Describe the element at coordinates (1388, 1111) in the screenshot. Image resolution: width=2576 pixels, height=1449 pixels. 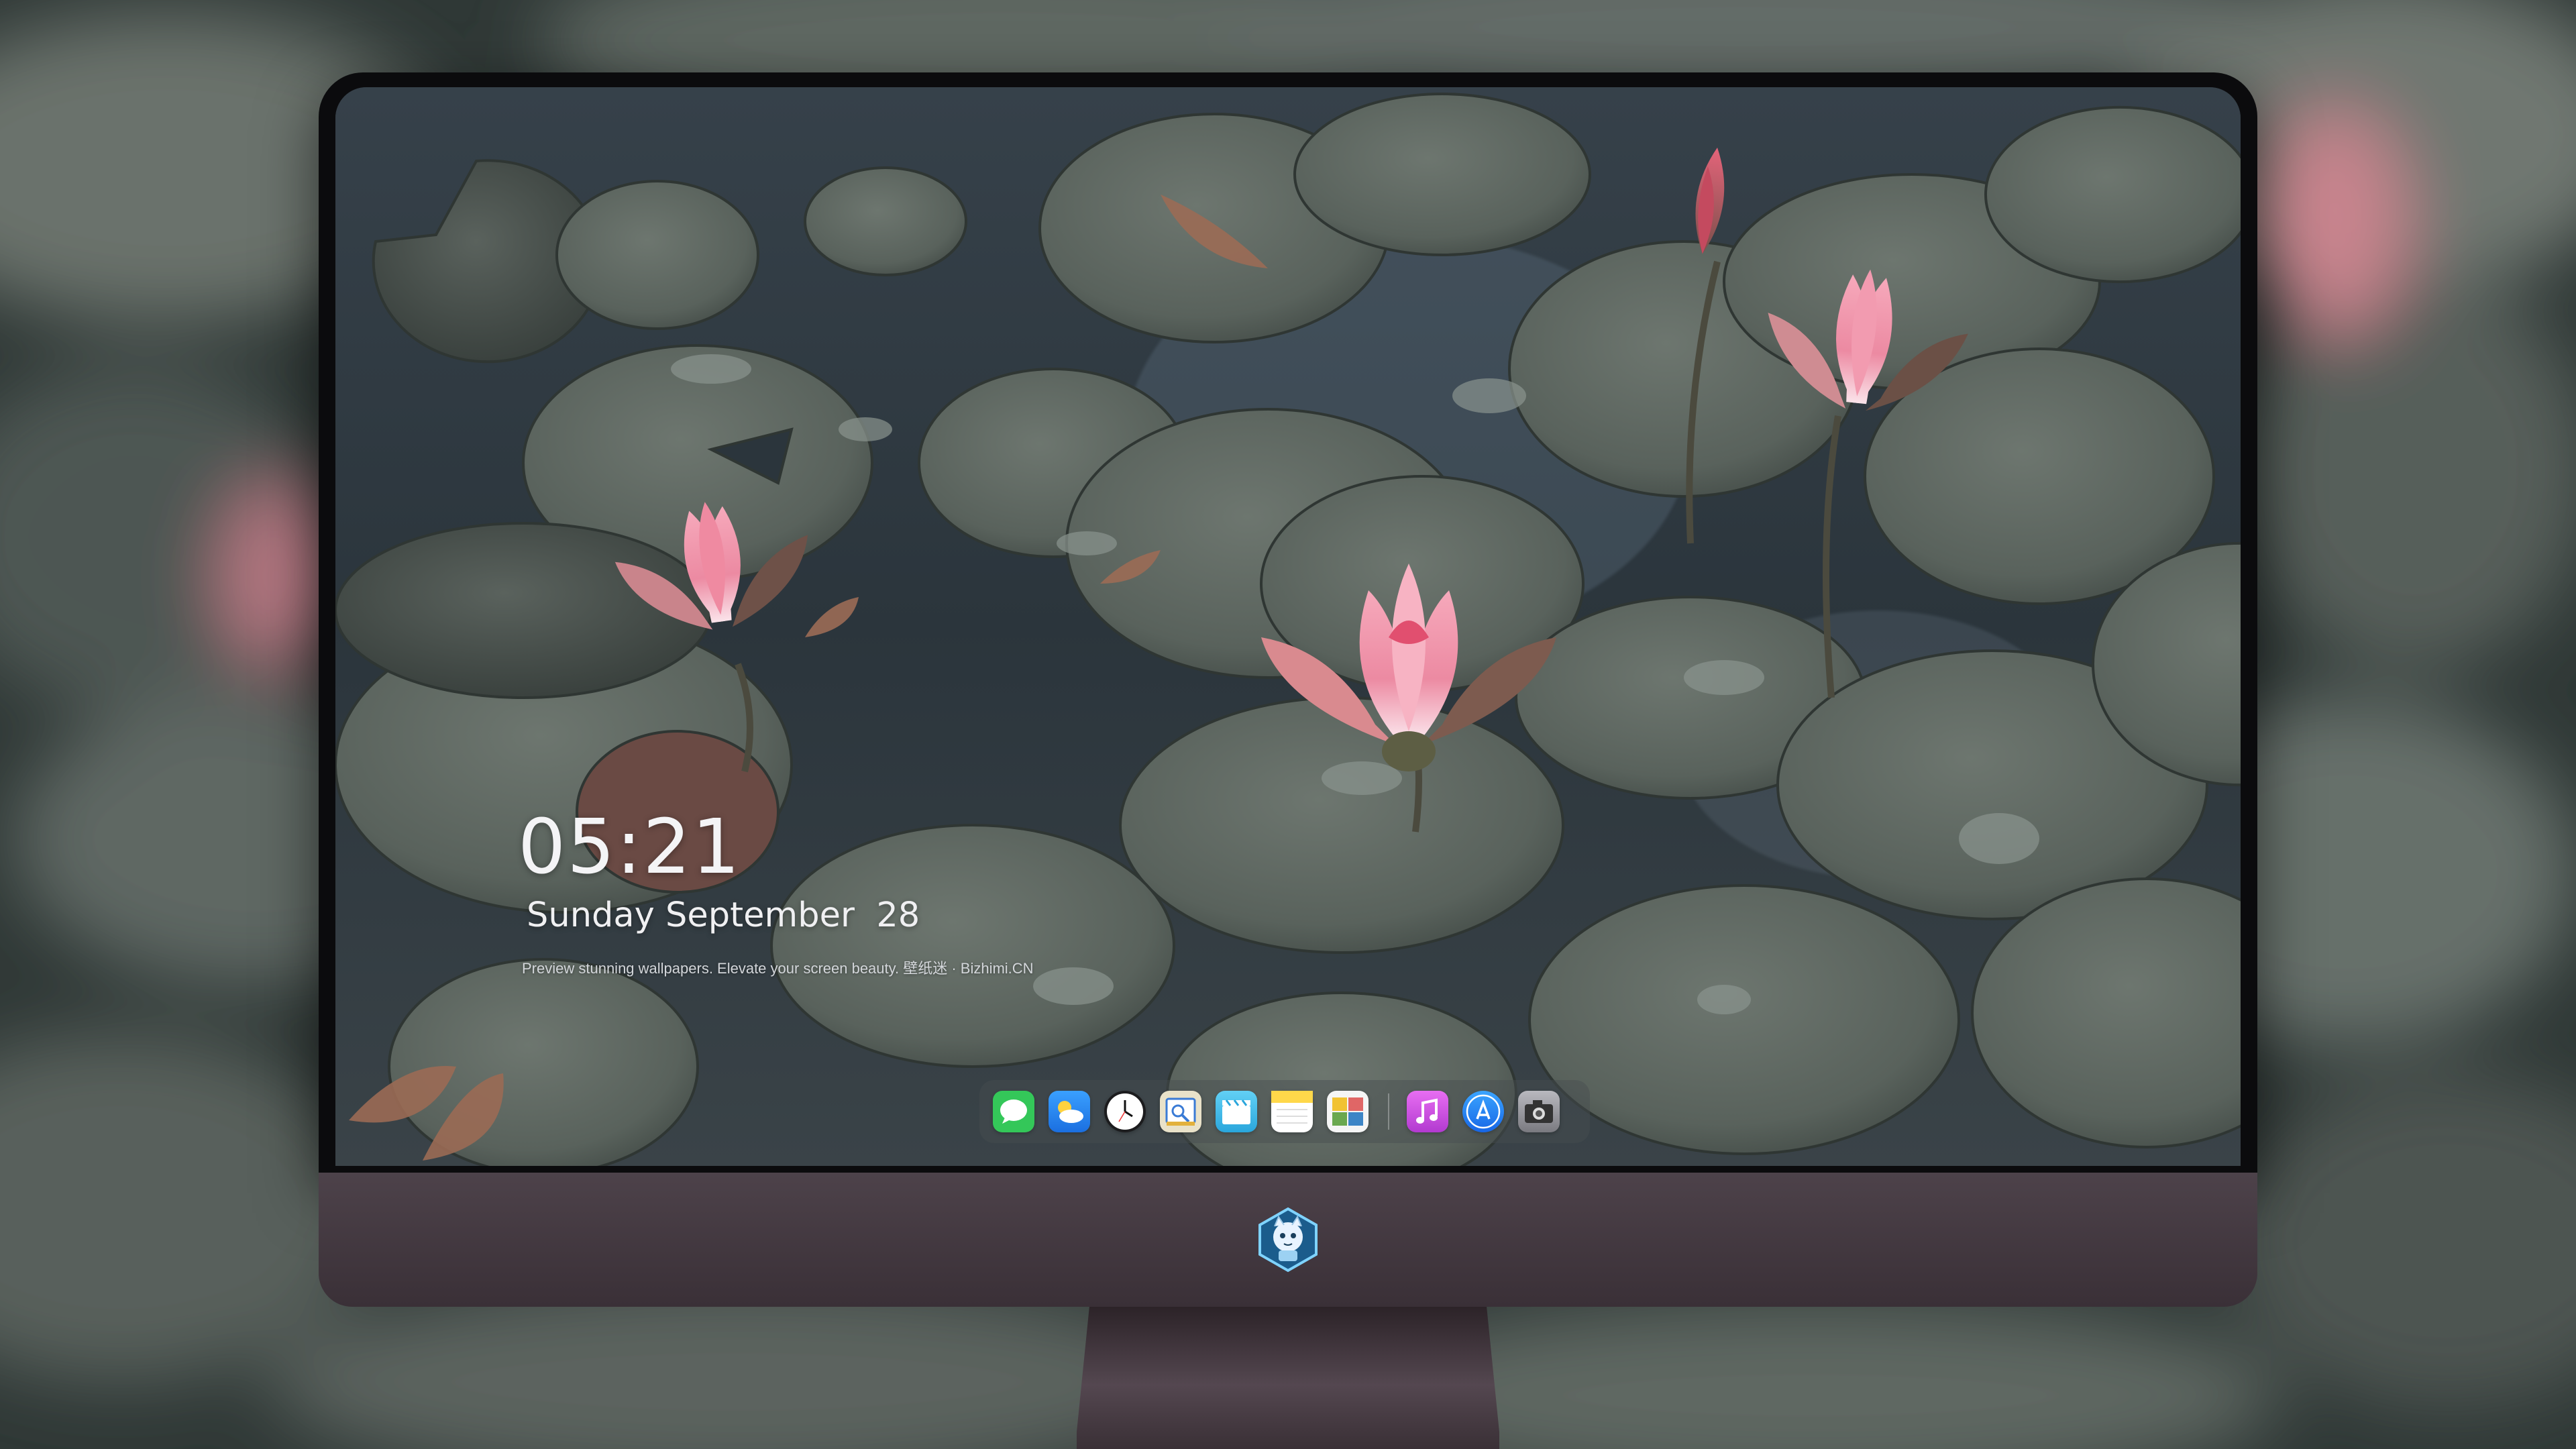
I see `dock-separator` at that location.